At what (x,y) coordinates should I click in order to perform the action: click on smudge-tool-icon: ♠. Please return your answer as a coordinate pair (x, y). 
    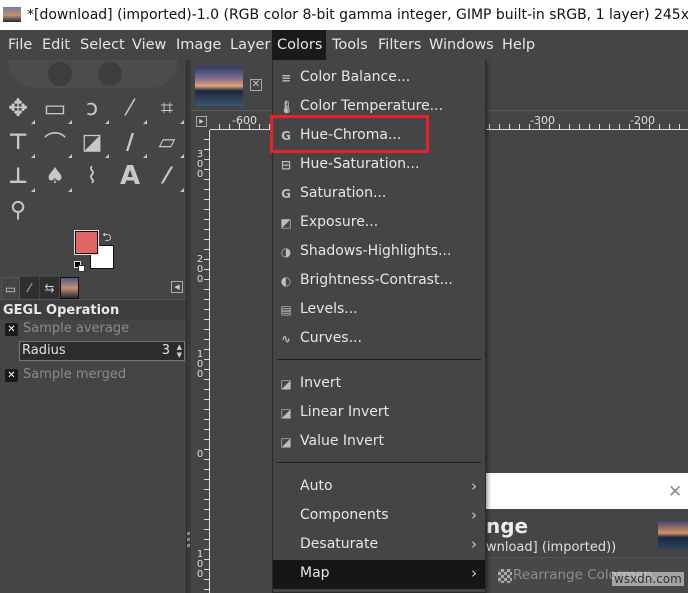
    Looking at the image, I should click on (56, 177).